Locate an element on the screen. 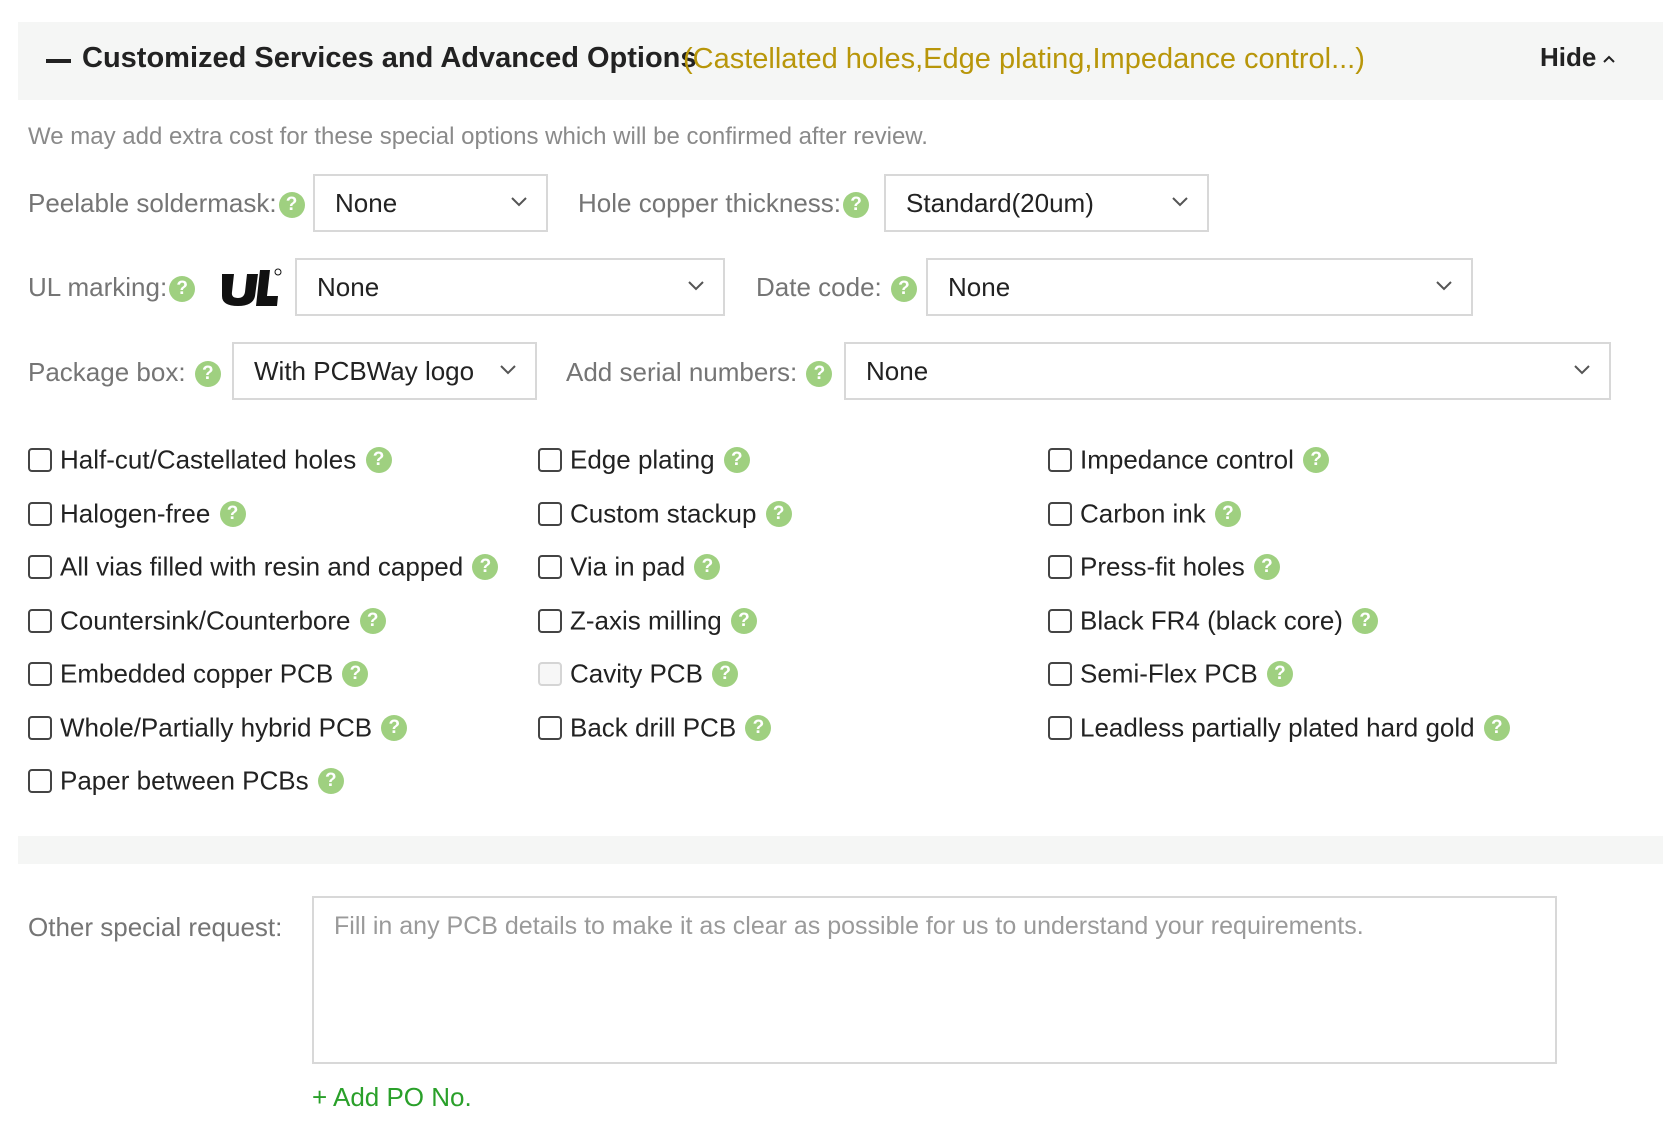 Image resolution: width=1674 pixels, height=1146 pixels. checkbox-item: Cavity PCB ? is located at coordinates (638, 673).